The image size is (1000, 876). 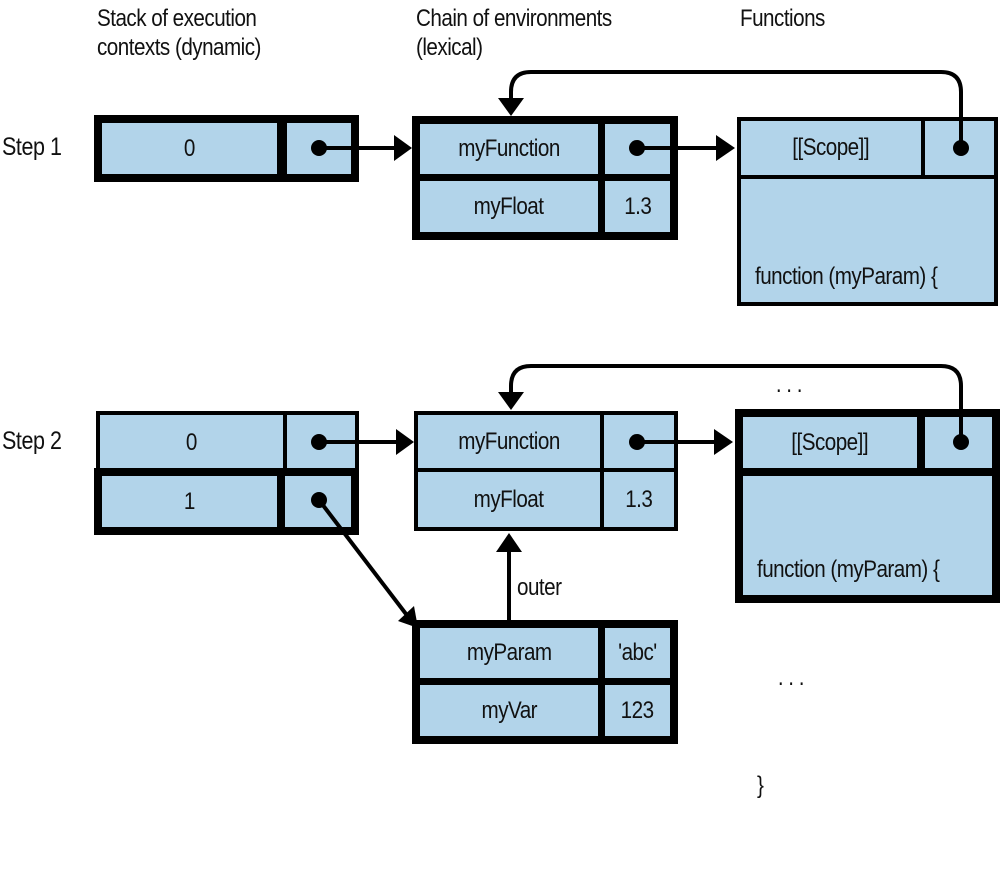 What do you see at coordinates (760, 785) in the screenshot?
I see `code-line: }` at bounding box center [760, 785].